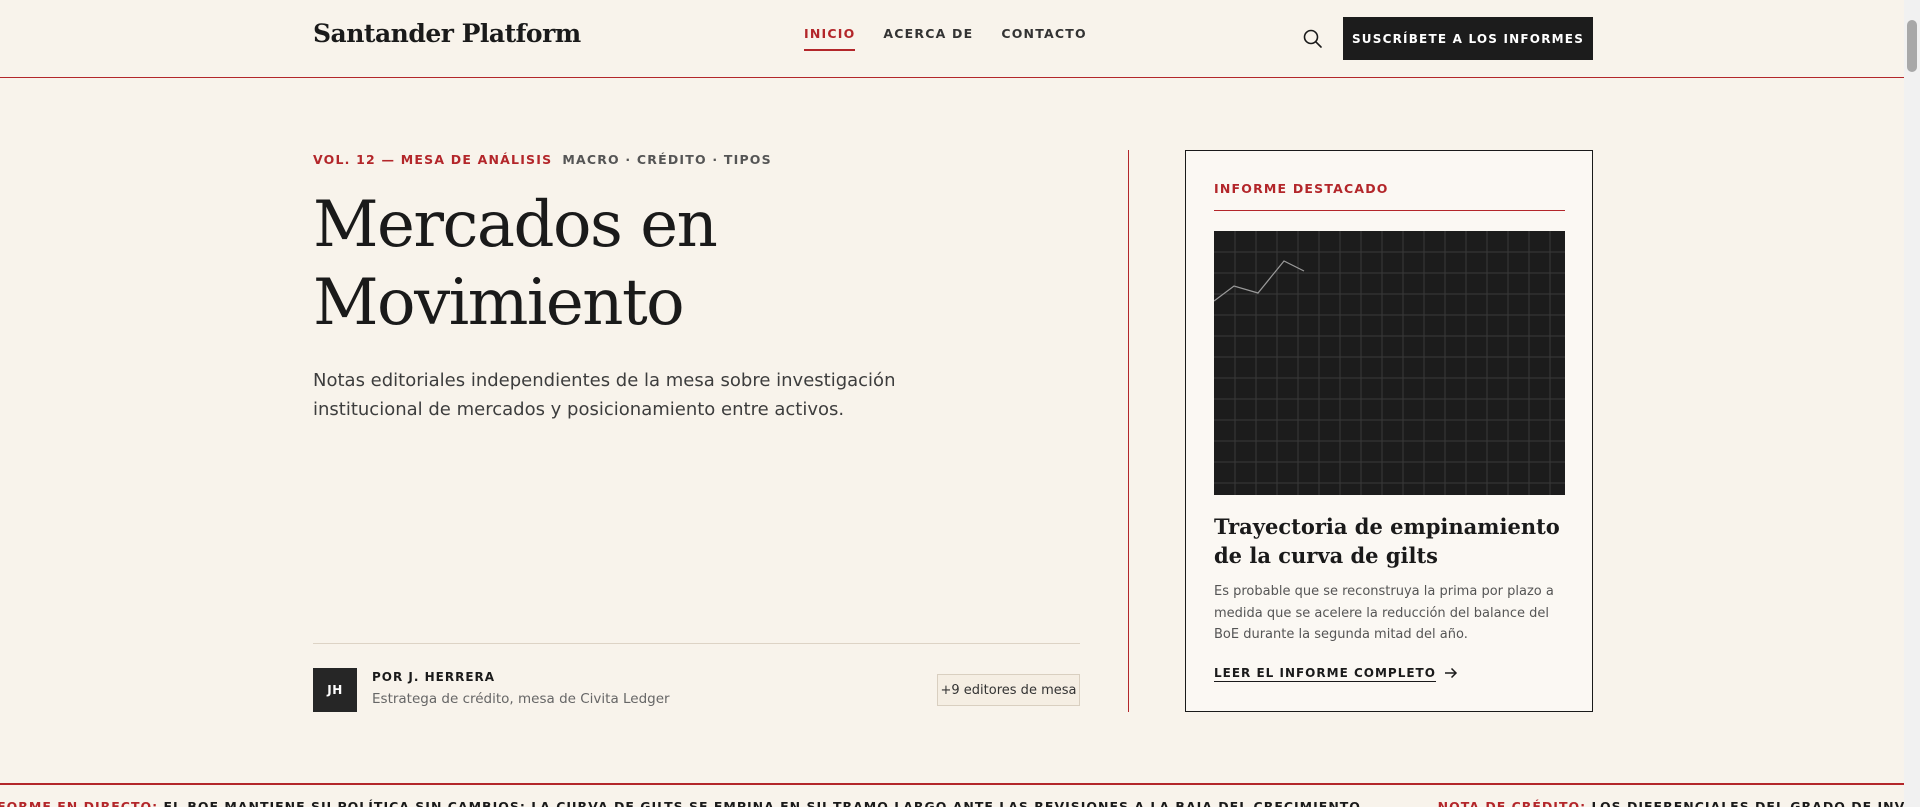 Image resolution: width=1920 pixels, height=807 pixels. Describe the element at coordinates (515, 264) in the screenshot. I see `page-title: Mercados en Movimiento` at that location.